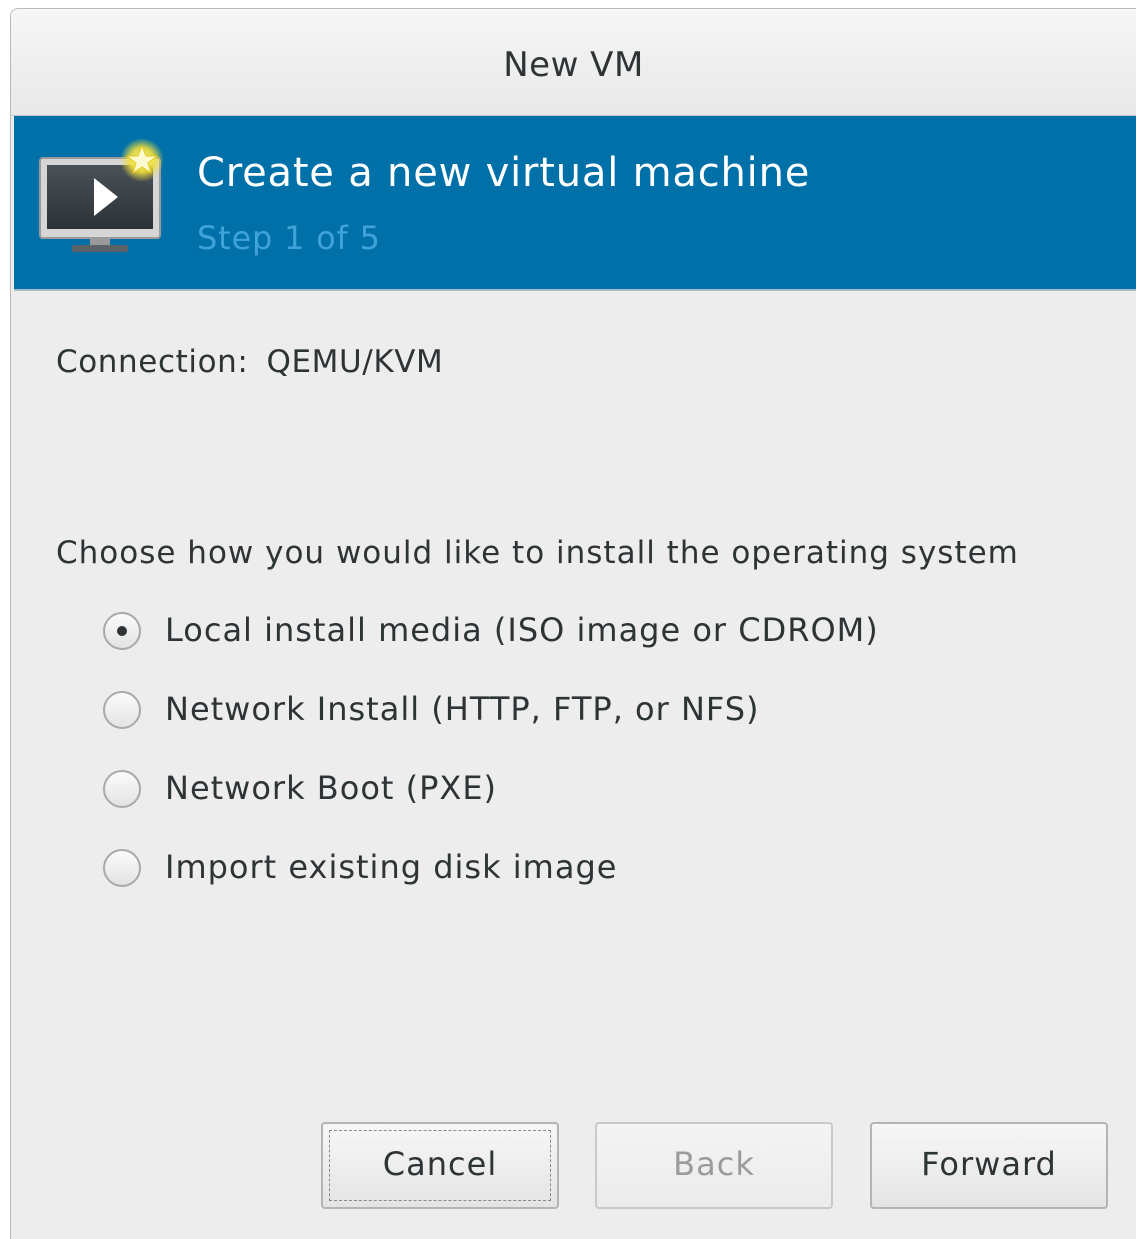  Describe the element at coordinates (573, 65) in the screenshot. I see `window-title: New VM` at that location.